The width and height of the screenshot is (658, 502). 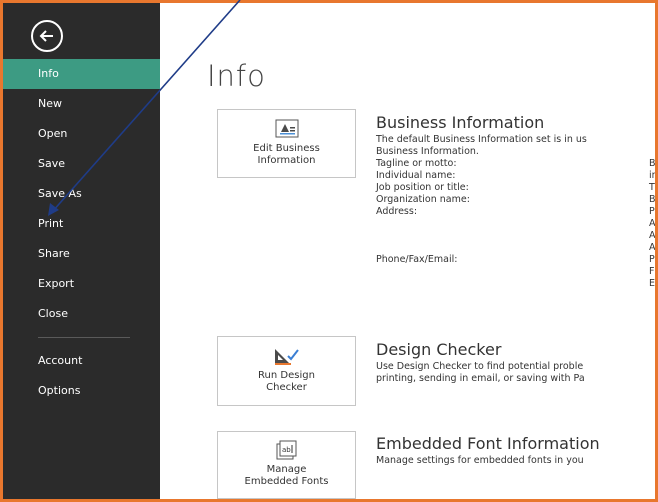 What do you see at coordinates (652, 187) in the screenshot?
I see `field-value: Ti` at bounding box center [652, 187].